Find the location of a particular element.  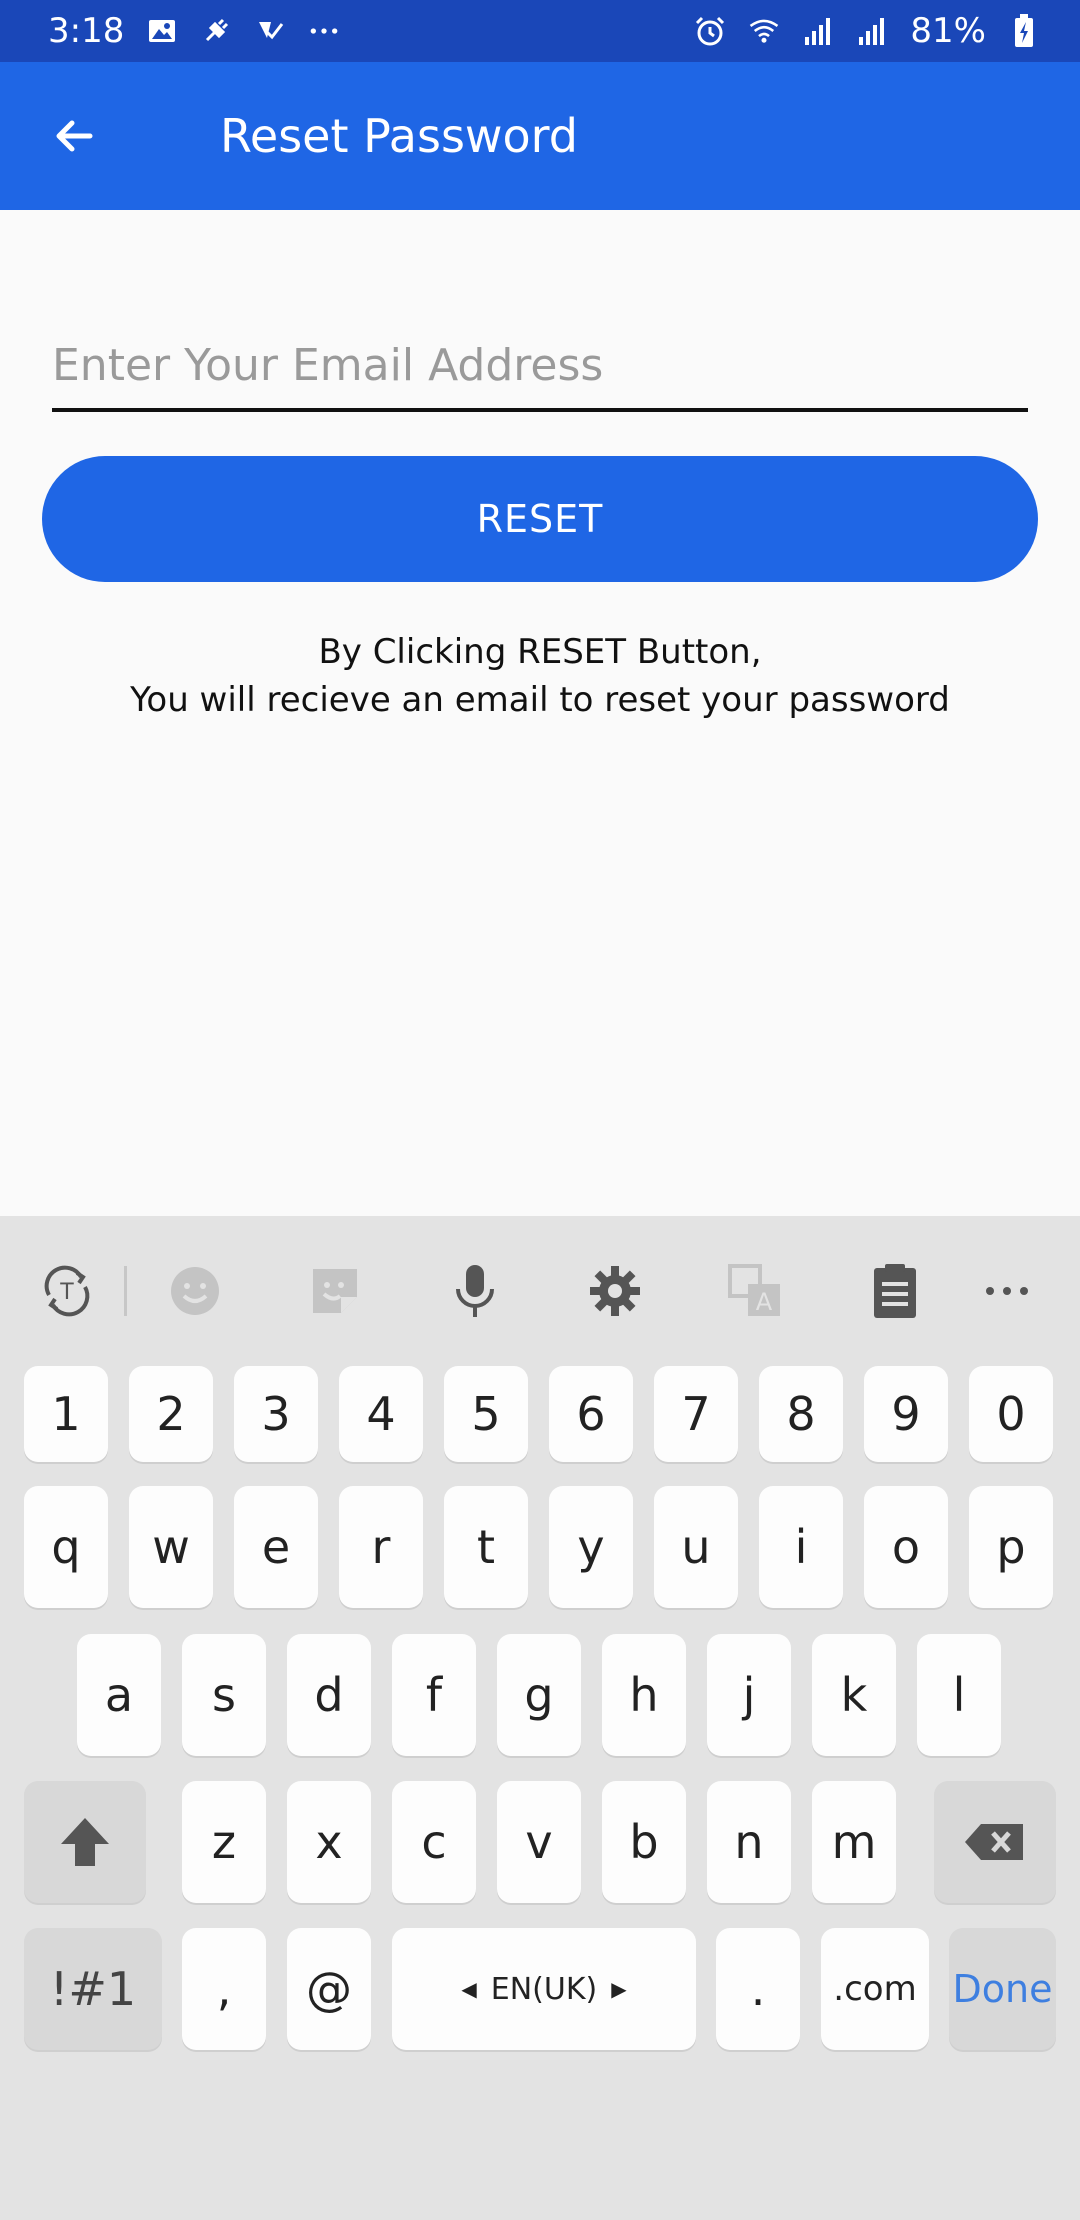

key-7: 7 is located at coordinates (696, 1414).